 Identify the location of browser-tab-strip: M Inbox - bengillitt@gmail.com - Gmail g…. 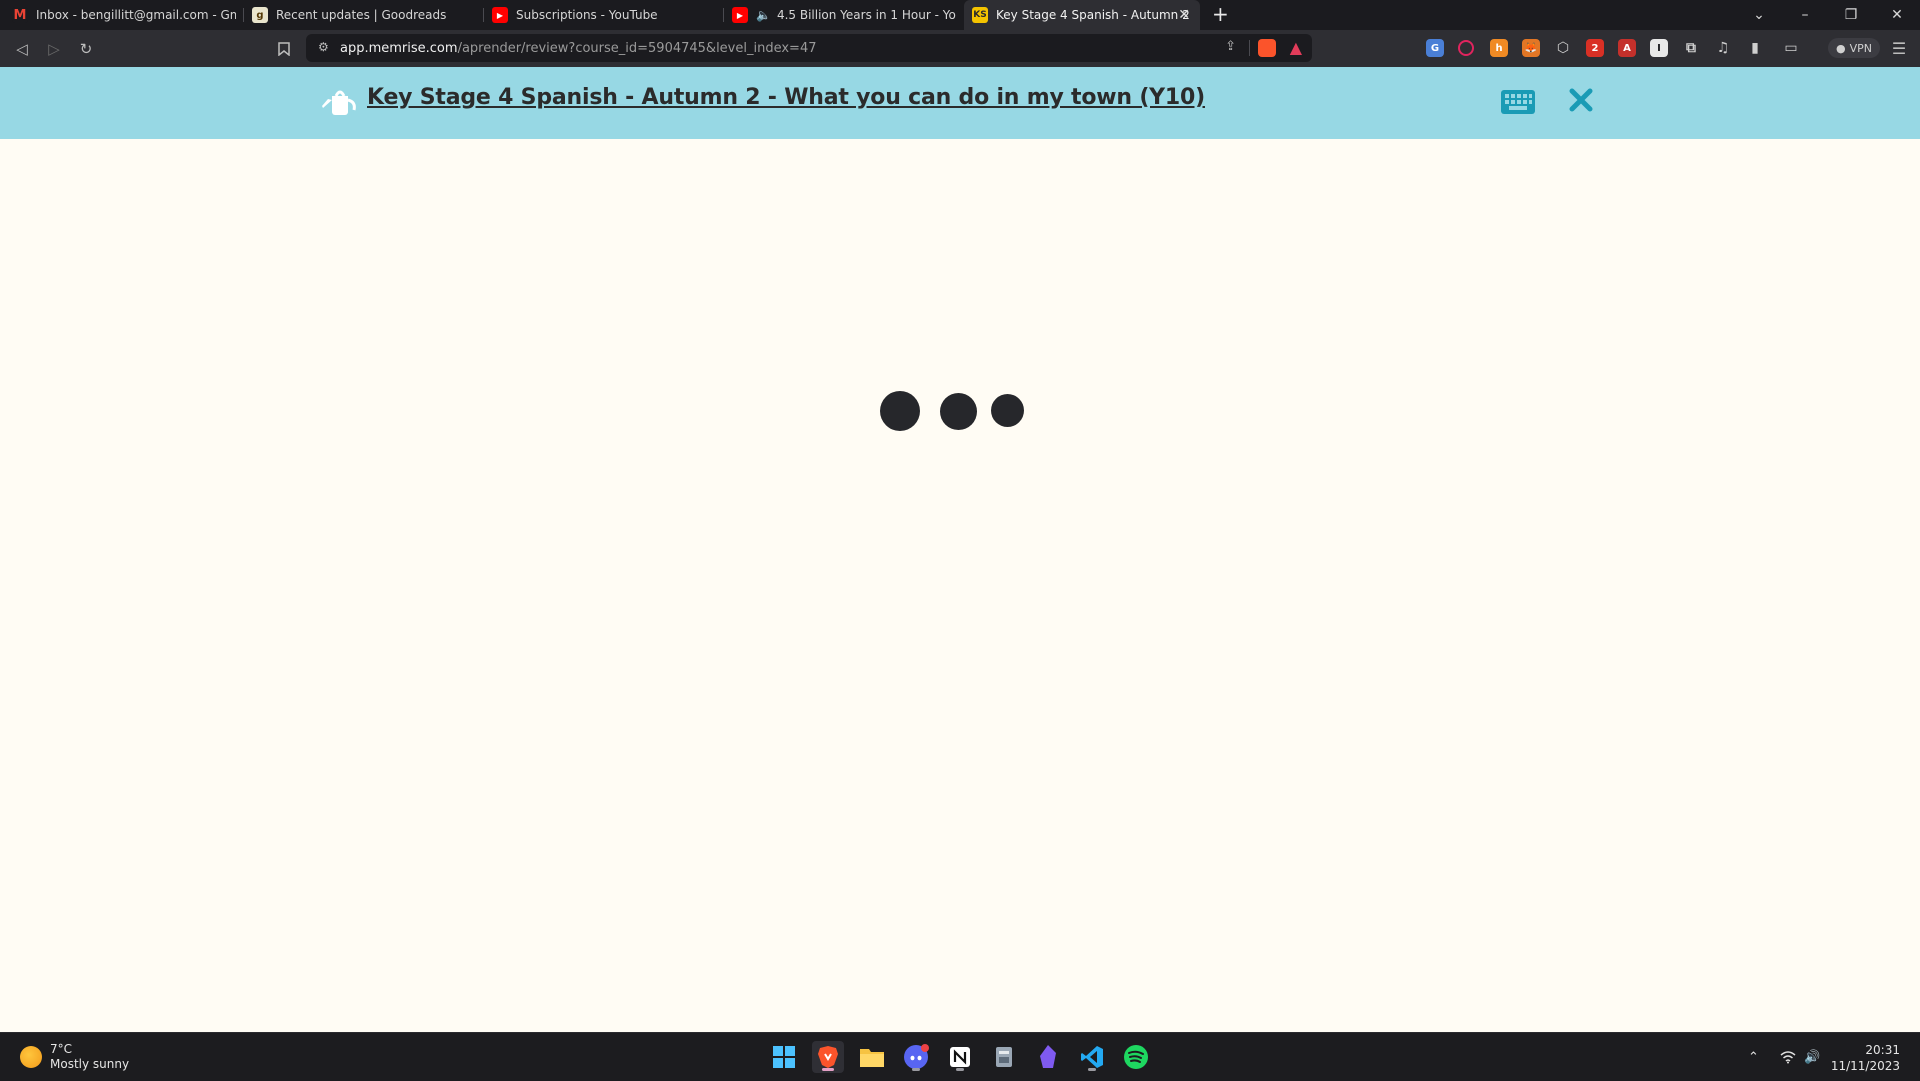
(960, 15).